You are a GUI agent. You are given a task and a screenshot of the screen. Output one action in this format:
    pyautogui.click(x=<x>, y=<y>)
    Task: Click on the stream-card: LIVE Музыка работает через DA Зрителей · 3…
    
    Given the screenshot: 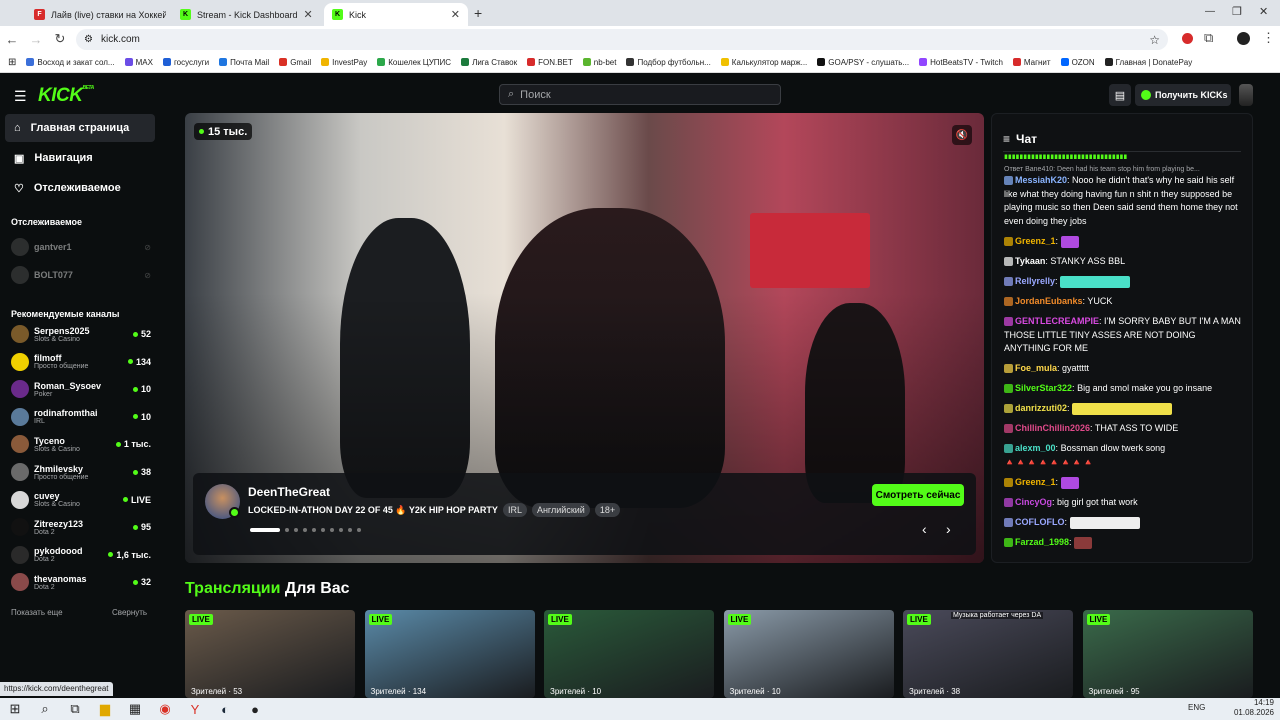 What is the action you would take?
    pyautogui.click(x=988, y=654)
    